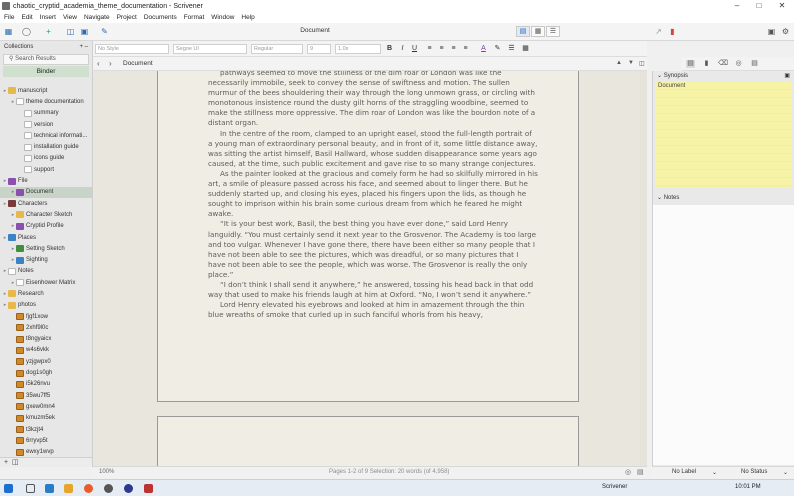 The image size is (794, 496). What do you see at coordinates (49, 488) in the screenshot?
I see `edge-icon` at bounding box center [49, 488].